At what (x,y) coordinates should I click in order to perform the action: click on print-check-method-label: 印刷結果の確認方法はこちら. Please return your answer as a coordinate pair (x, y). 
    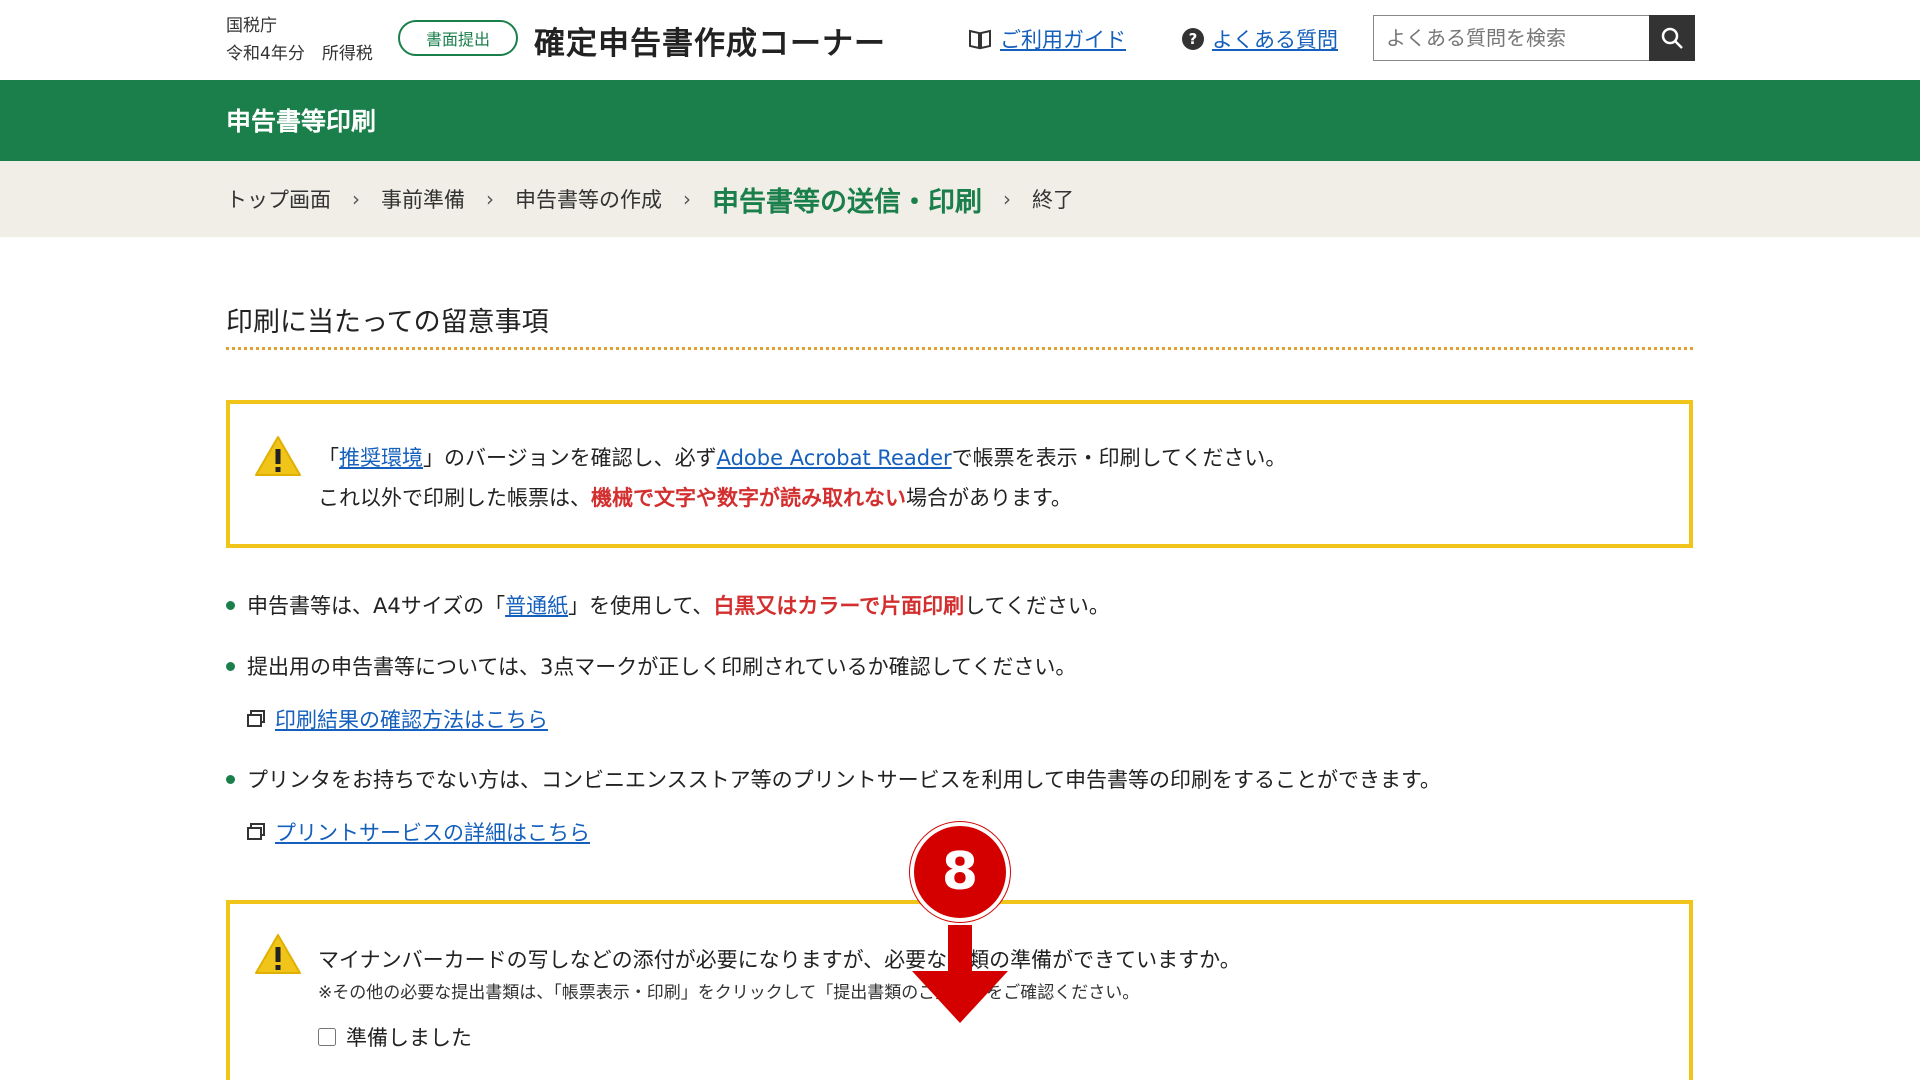
    Looking at the image, I should click on (411, 720).